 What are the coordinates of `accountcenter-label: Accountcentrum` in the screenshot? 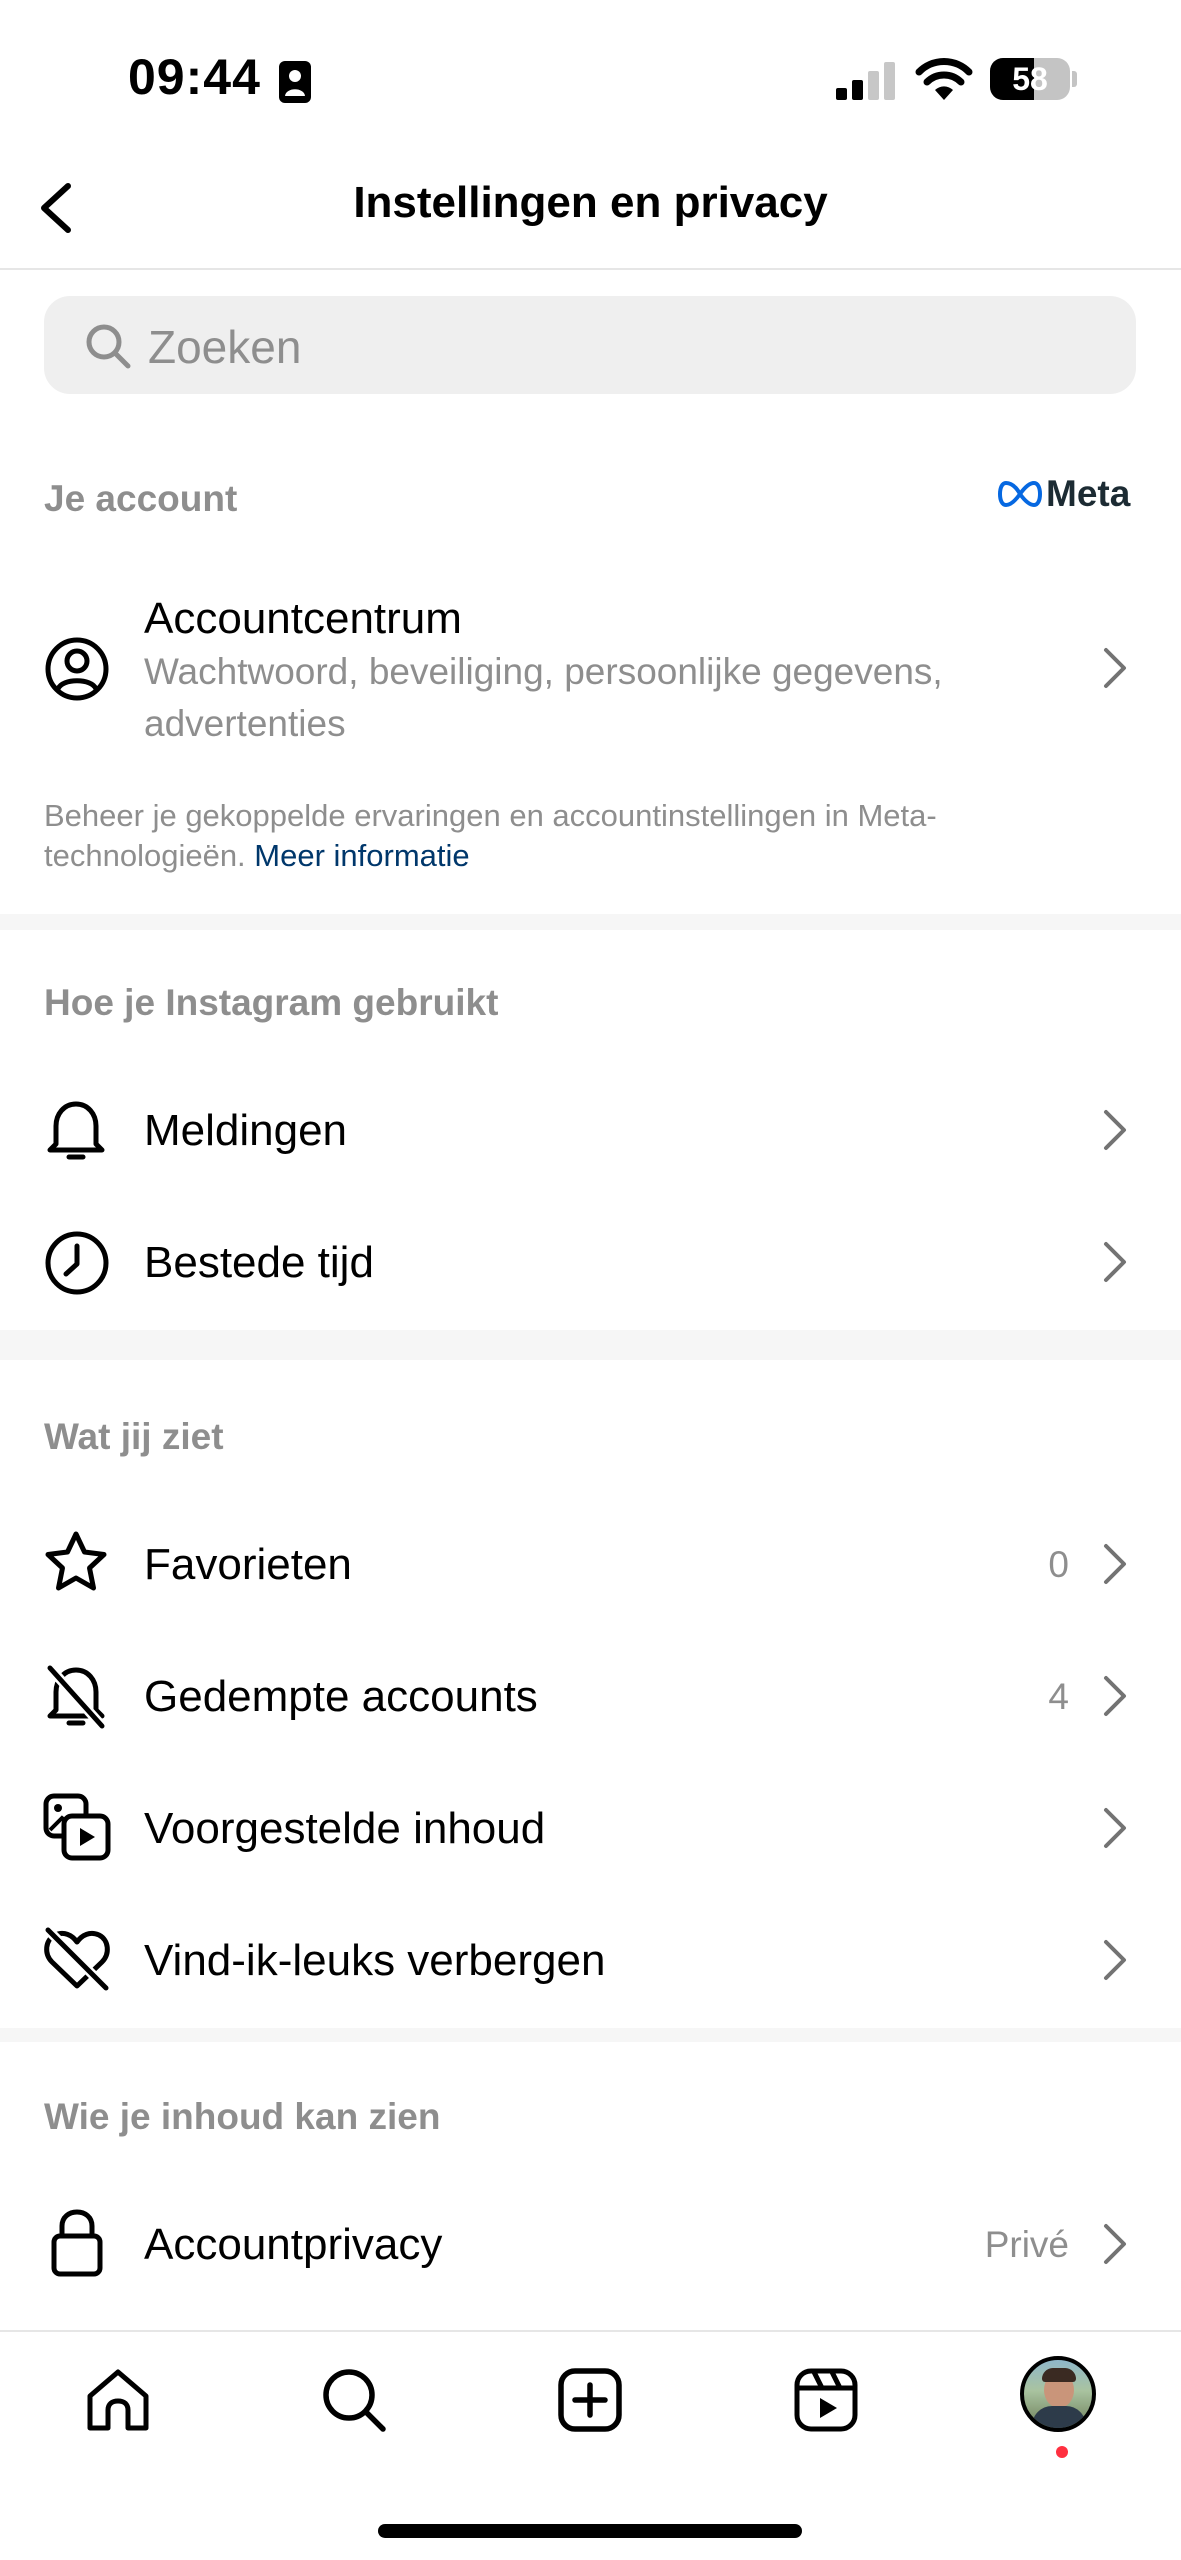 It's located at (303, 618).